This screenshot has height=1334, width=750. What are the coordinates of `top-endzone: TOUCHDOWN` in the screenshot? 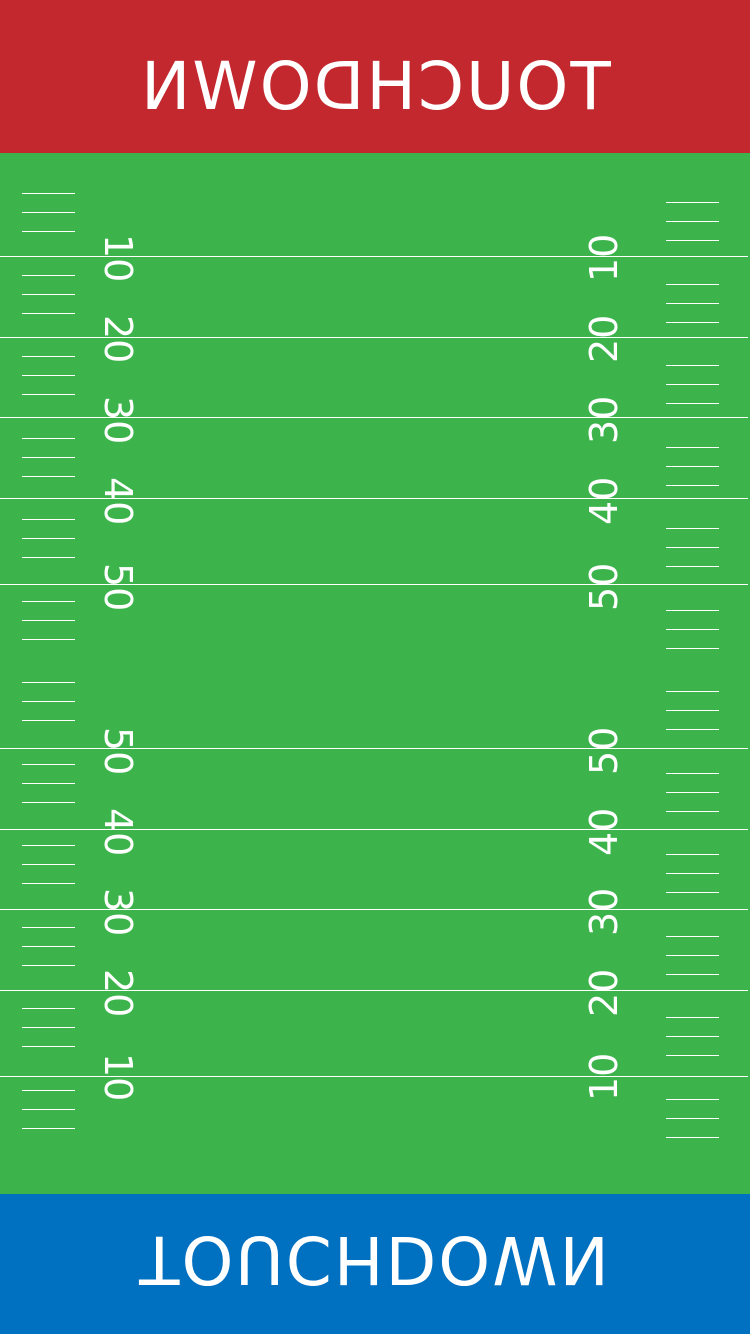 It's located at (375, 76).